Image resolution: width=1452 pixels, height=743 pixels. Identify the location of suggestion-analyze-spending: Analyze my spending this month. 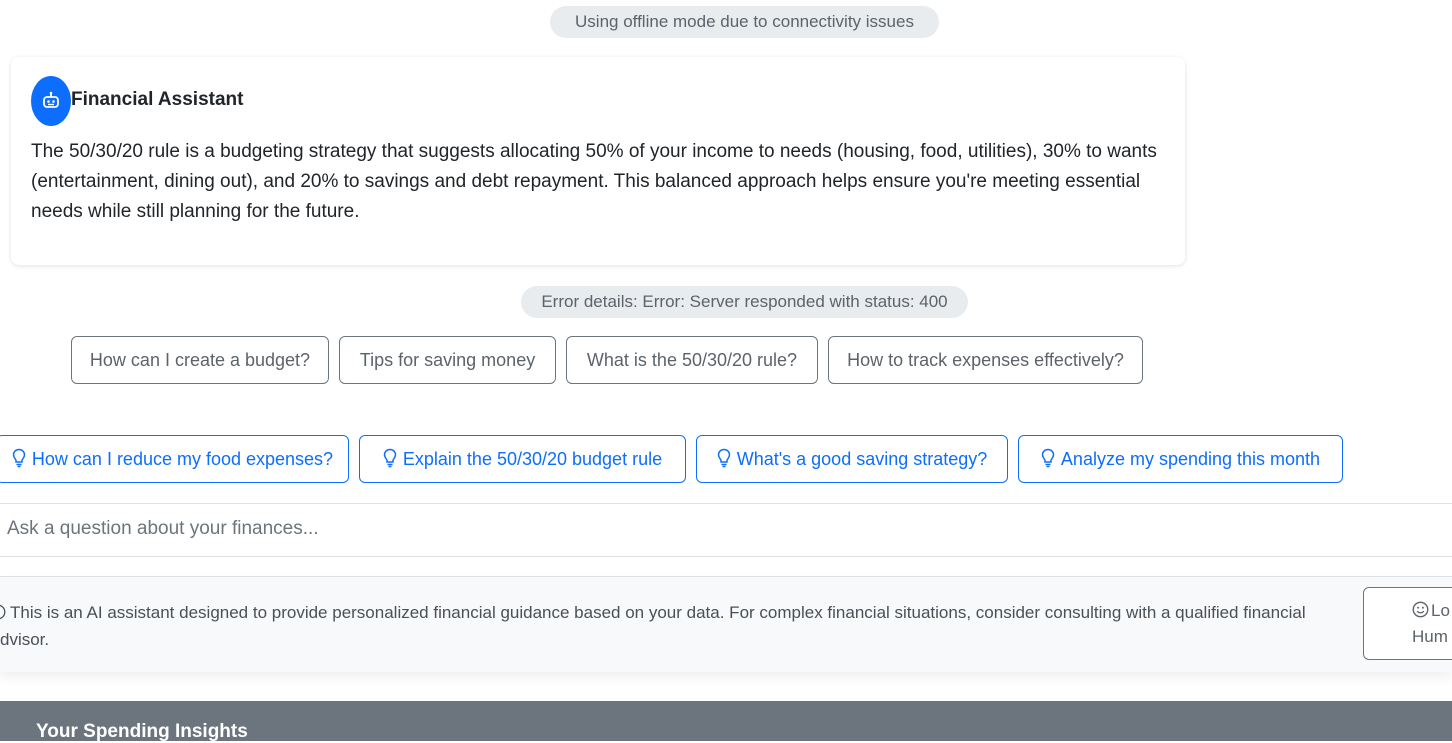
(1180, 459).